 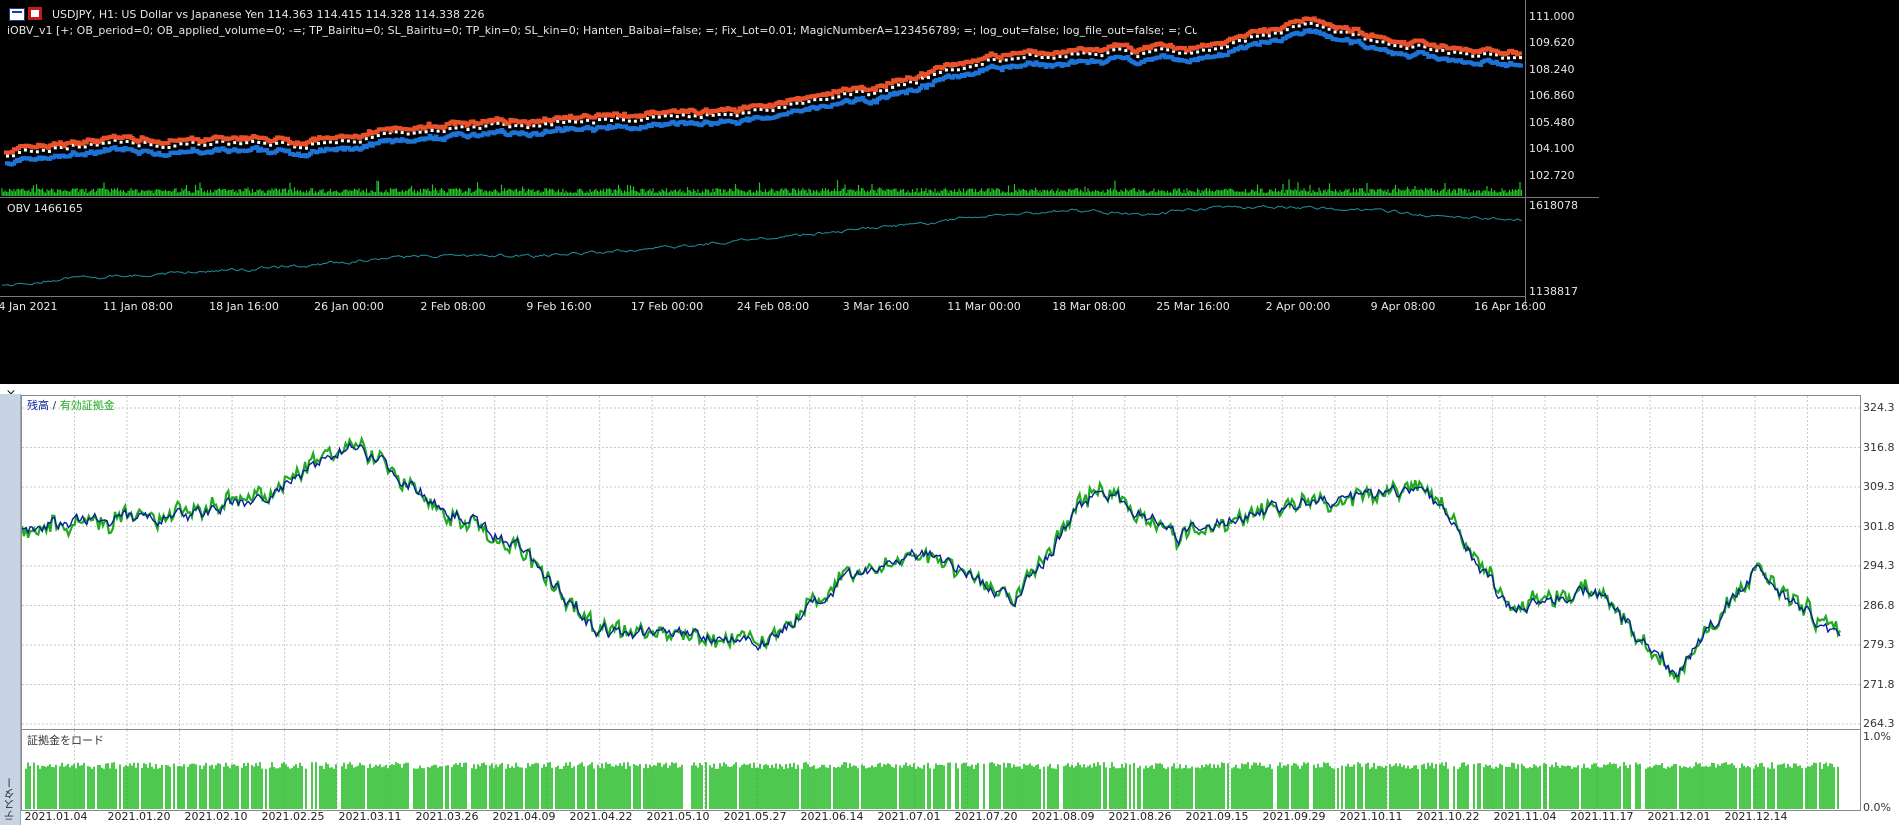 I want to click on price-tick-label: 105.480, so click(x=1552, y=122).